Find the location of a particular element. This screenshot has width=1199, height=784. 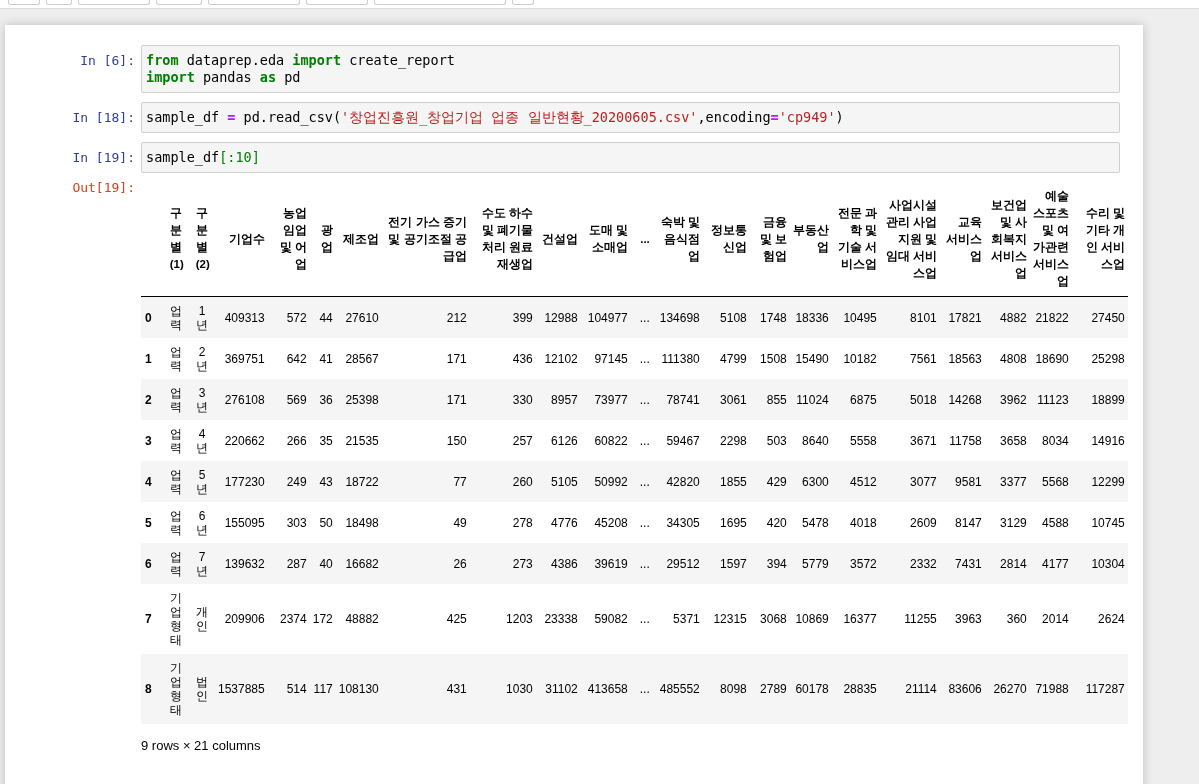

table-cell: 8640 is located at coordinates (815, 440).